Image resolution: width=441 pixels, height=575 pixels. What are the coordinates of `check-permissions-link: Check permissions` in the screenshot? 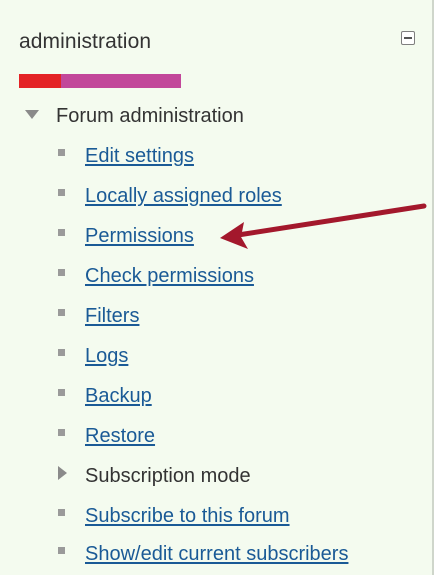 It's located at (169, 276).